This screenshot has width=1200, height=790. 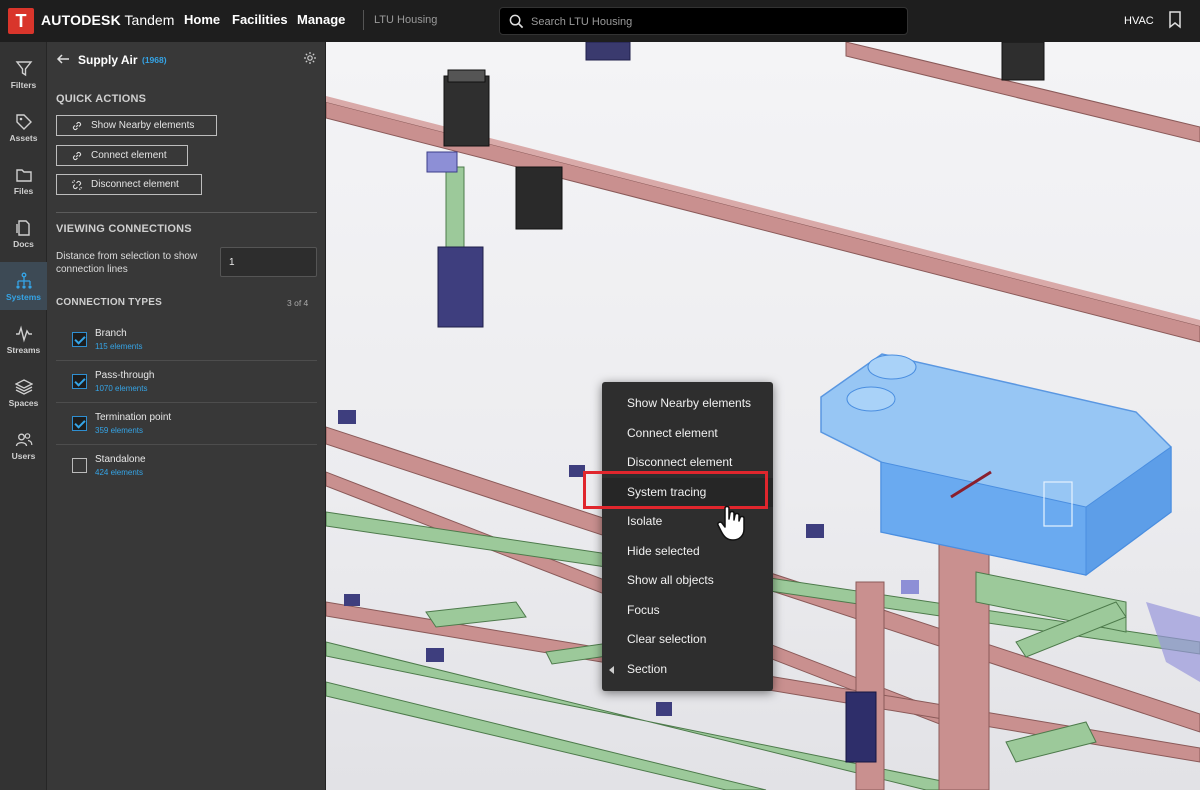 What do you see at coordinates (23, 244) in the screenshot?
I see `rail-label: Docs` at bounding box center [23, 244].